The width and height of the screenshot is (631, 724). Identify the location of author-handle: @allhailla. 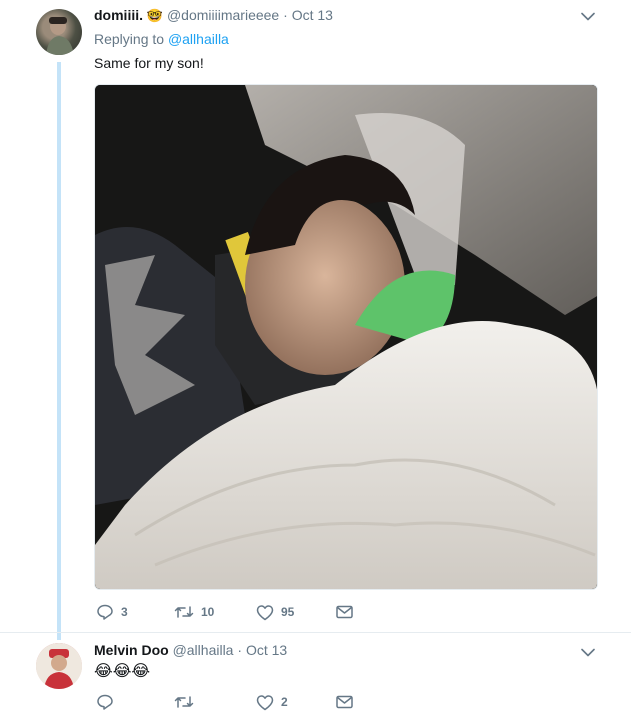
(203, 650).